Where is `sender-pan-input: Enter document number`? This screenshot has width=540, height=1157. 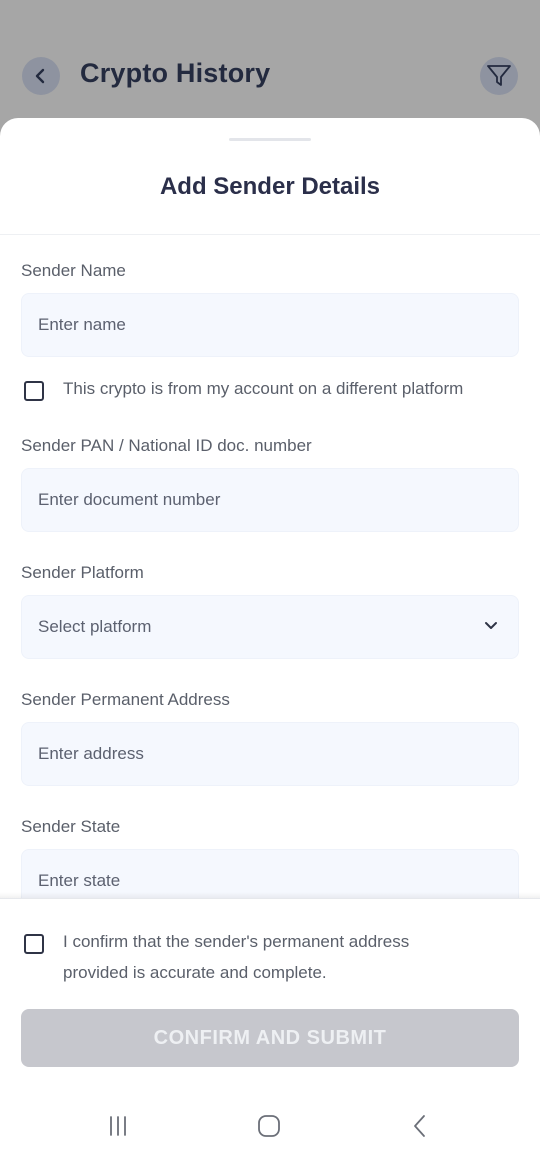
sender-pan-input: Enter document number is located at coordinates (270, 500).